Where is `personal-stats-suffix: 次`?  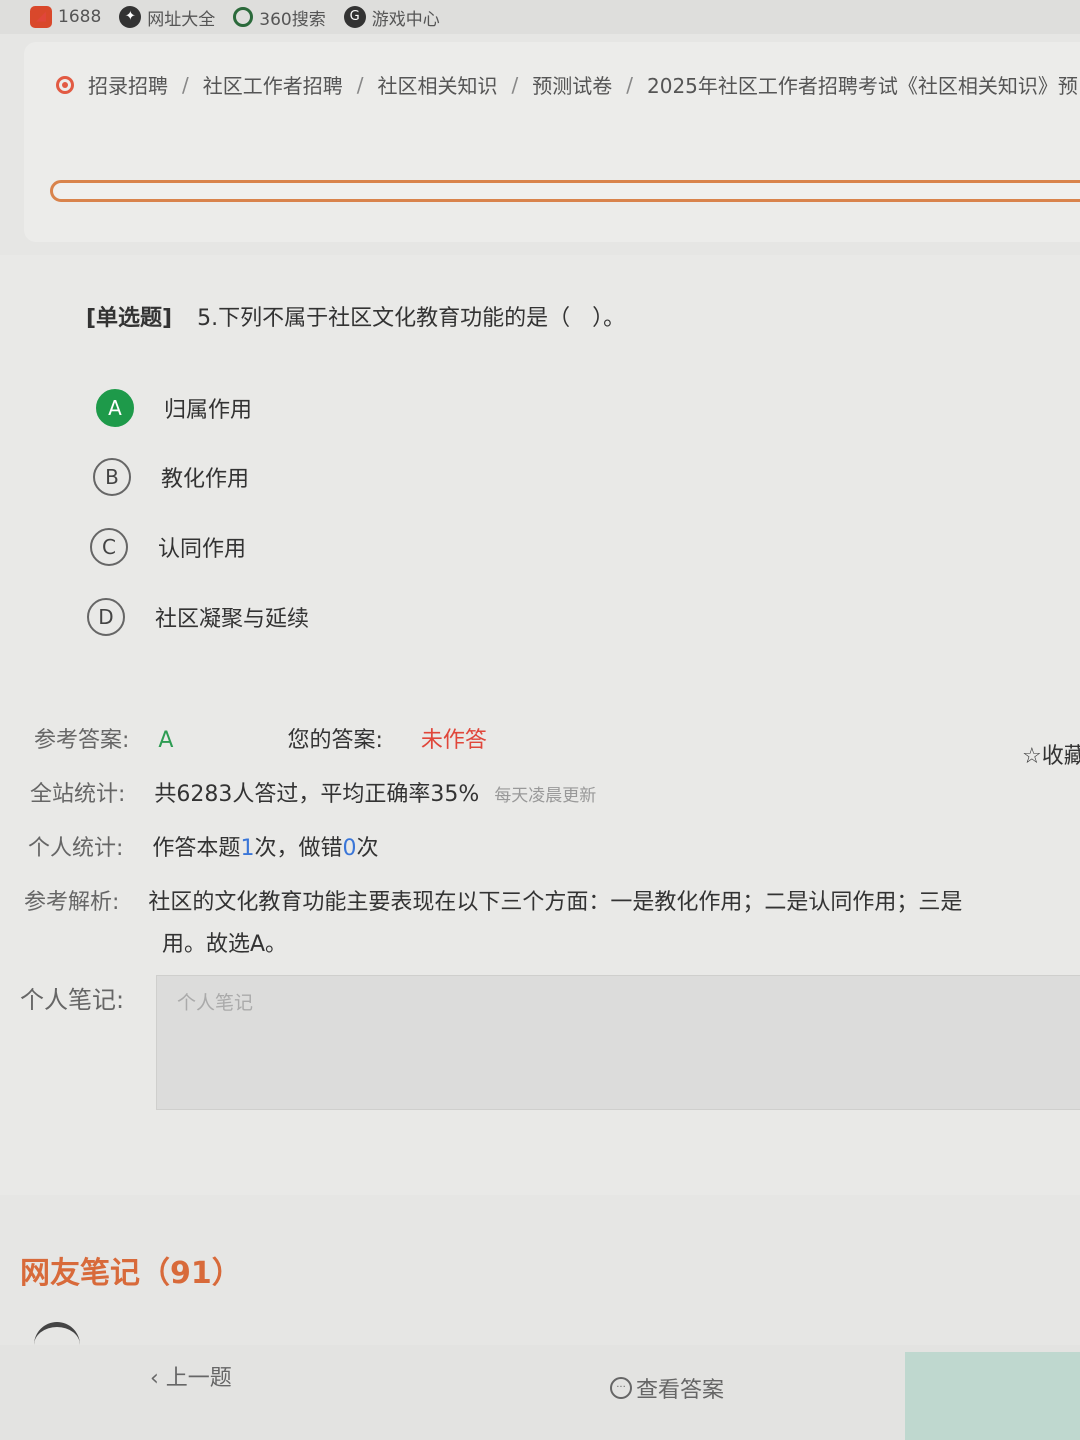 personal-stats-suffix: 次 is located at coordinates (367, 848).